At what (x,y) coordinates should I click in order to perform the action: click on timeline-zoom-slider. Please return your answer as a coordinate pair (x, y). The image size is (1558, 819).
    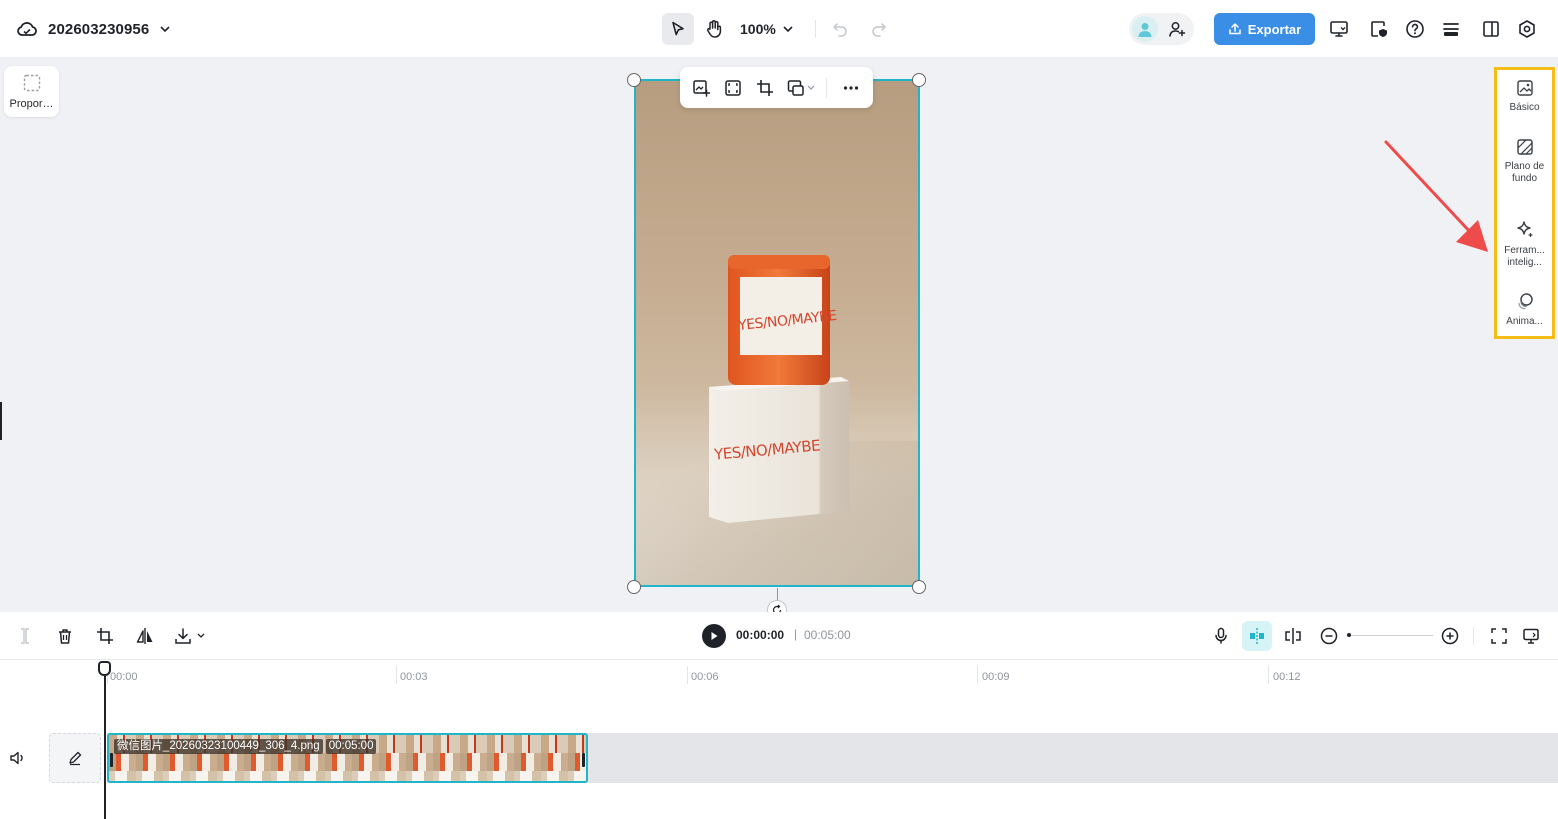
    Looking at the image, I should click on (1390, 635).